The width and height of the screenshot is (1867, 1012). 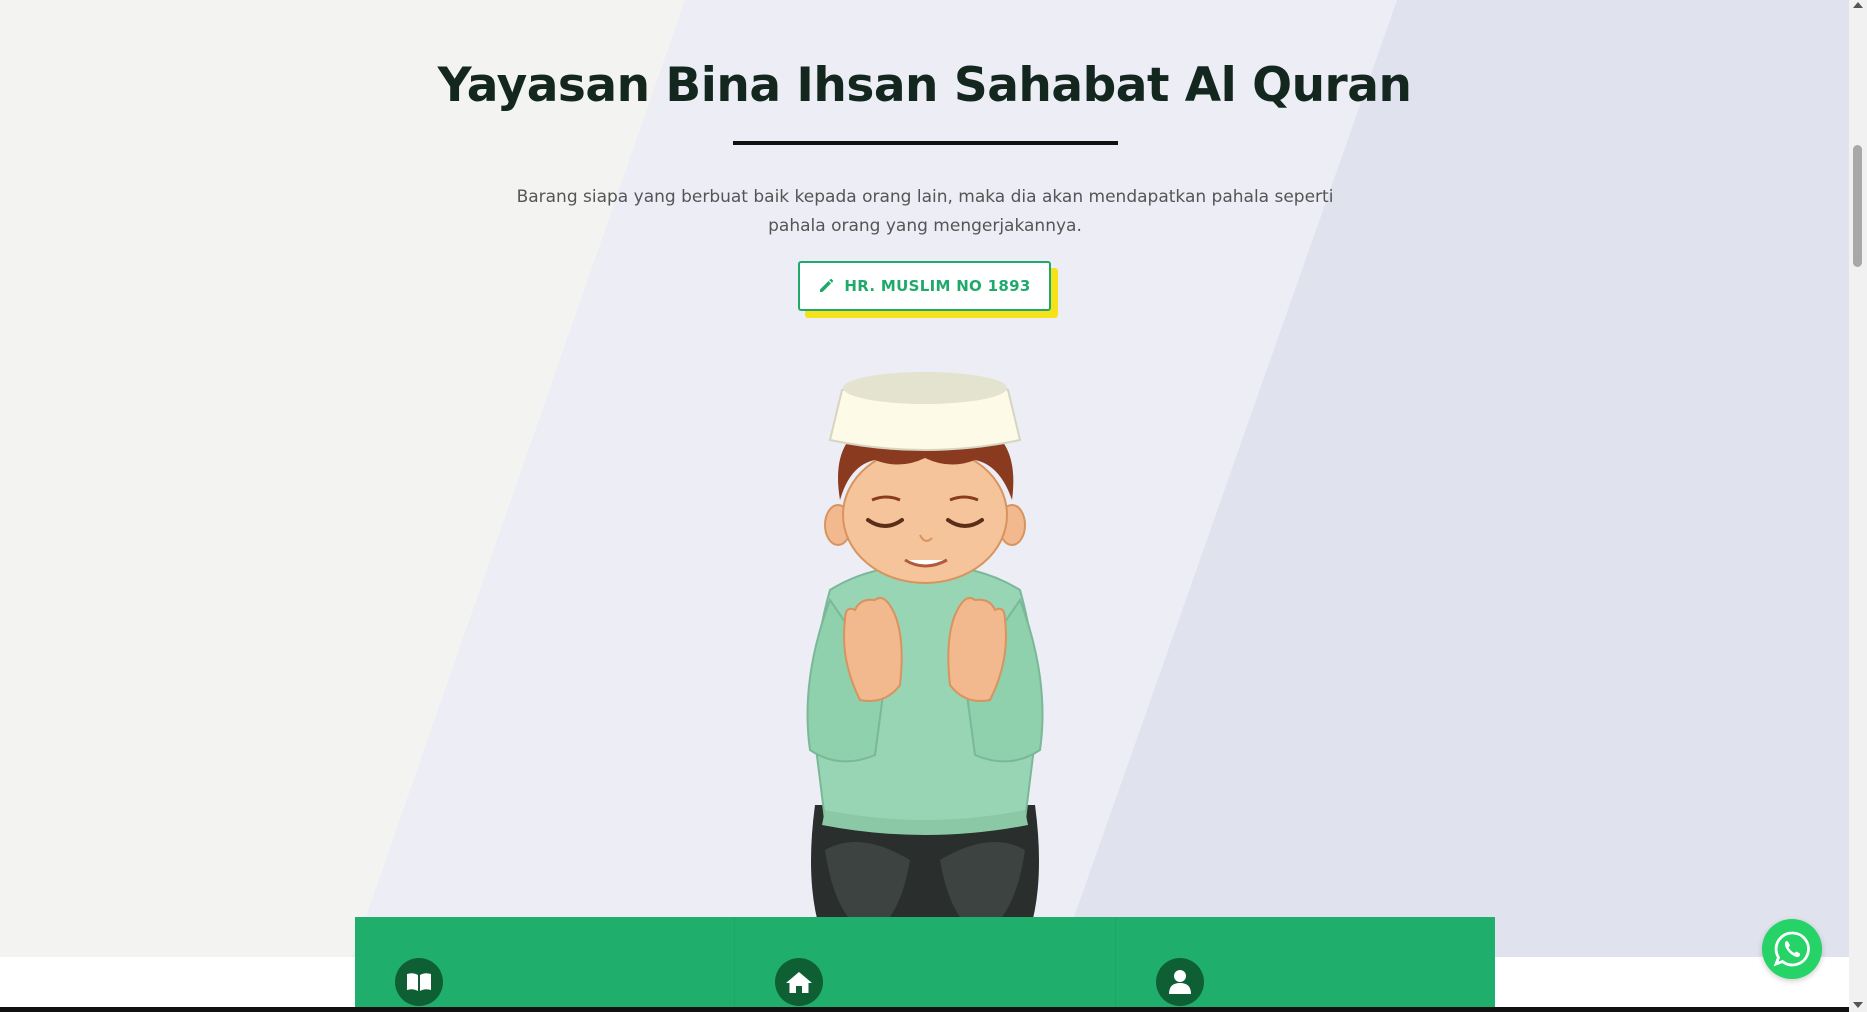 What do you see at coordinates (419, 982) in the screenshot?
I see `book-open-icon` at bounding box center [419, 982].